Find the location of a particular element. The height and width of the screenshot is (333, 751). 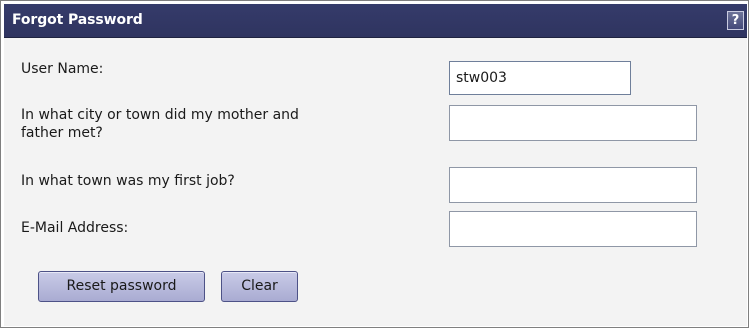

dialog-titlebar: Forgot Password ? is located at coordinates (375, 21).